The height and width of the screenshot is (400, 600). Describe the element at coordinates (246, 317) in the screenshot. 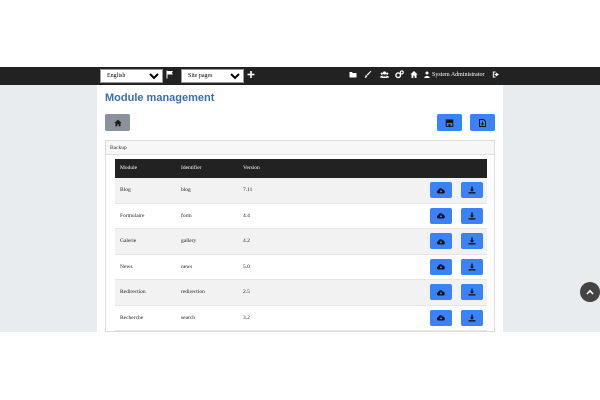

I see `module-version: 3.2` at that location.